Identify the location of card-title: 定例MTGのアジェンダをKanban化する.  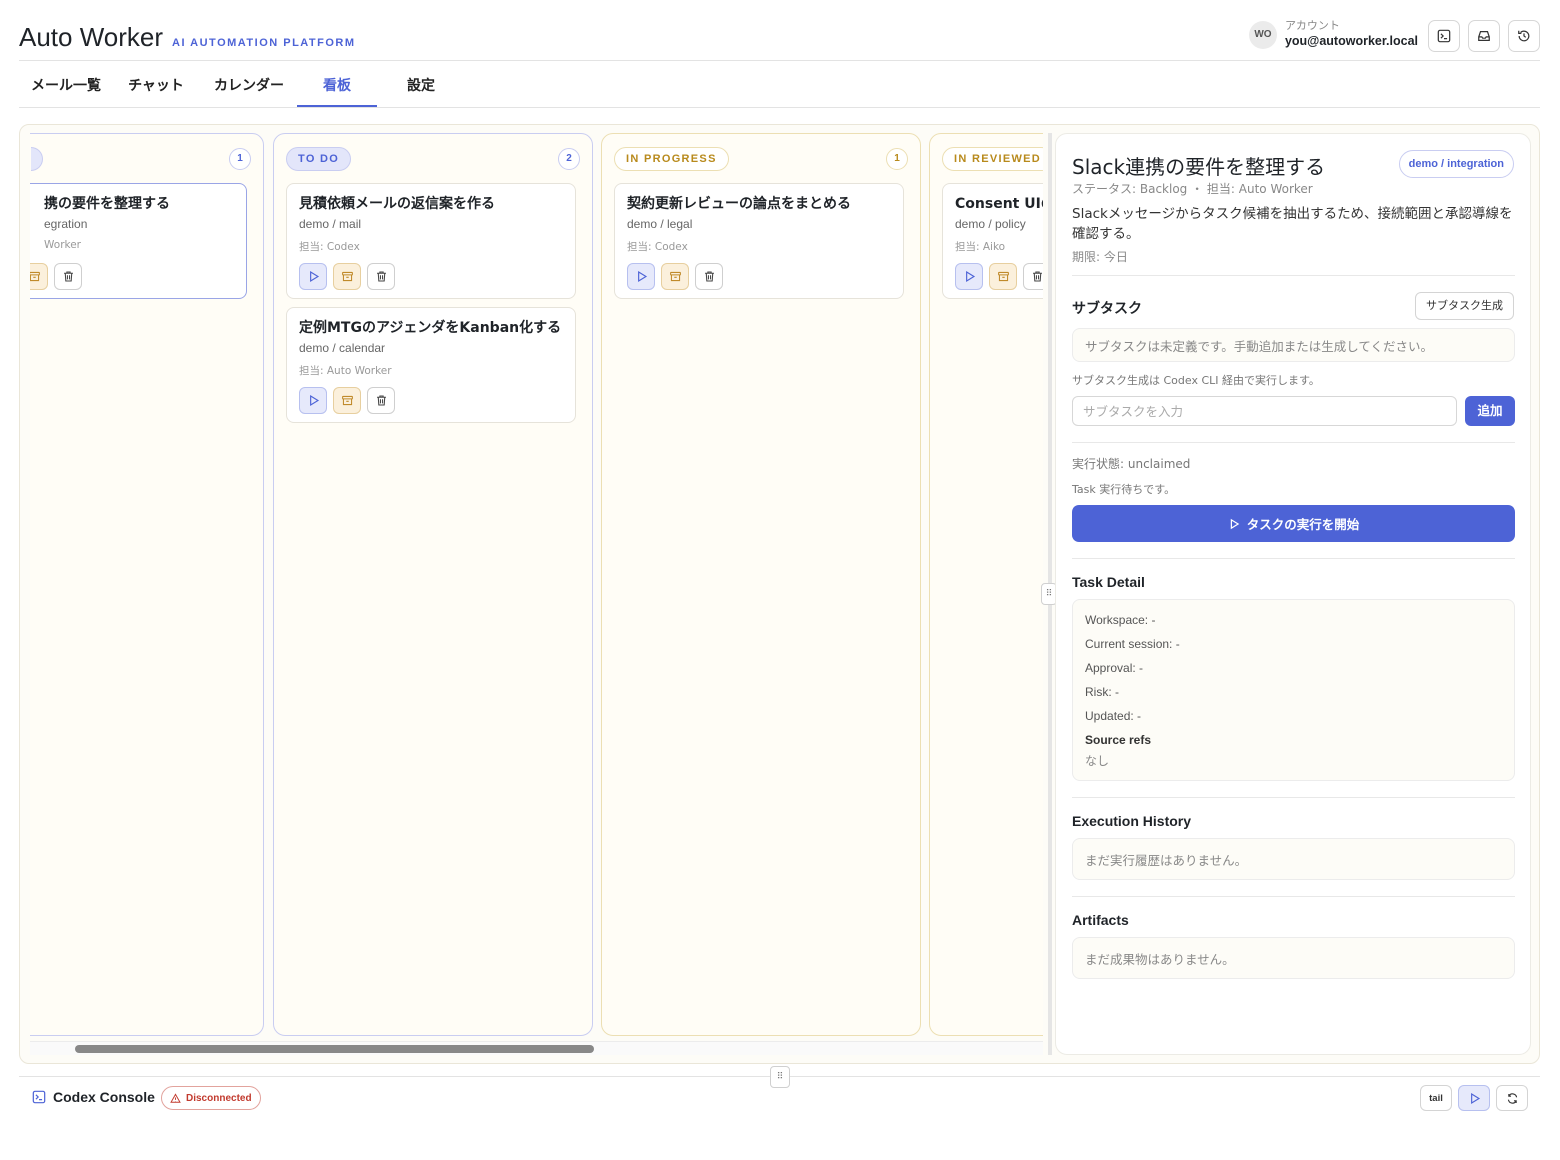
(430, 328).